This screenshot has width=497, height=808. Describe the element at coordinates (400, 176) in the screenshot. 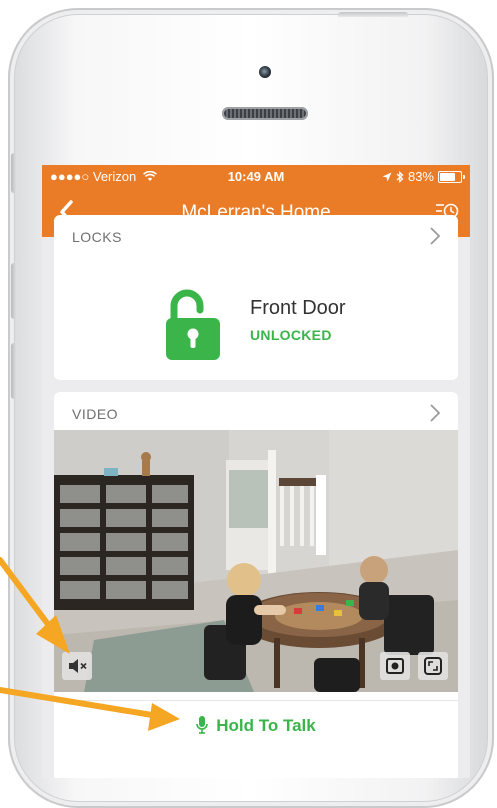

I see `bluetooth-icon` at that location.